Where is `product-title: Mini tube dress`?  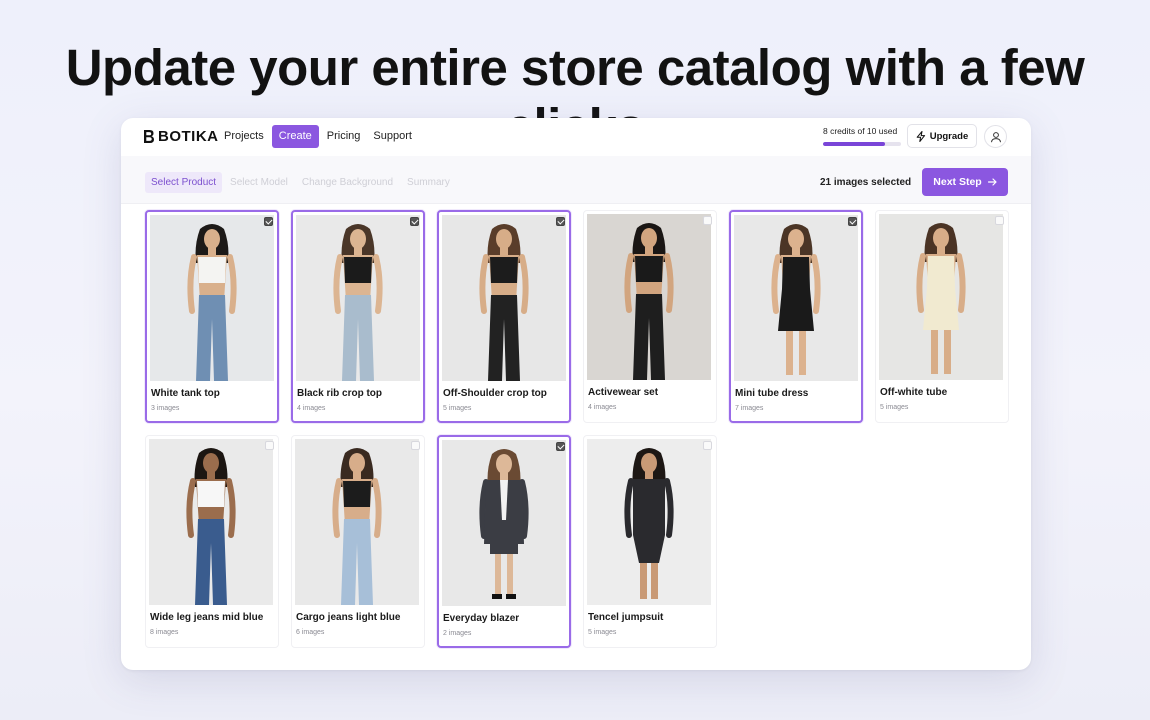
product-title: Mini tube dress is located at coordinates (772, 393).